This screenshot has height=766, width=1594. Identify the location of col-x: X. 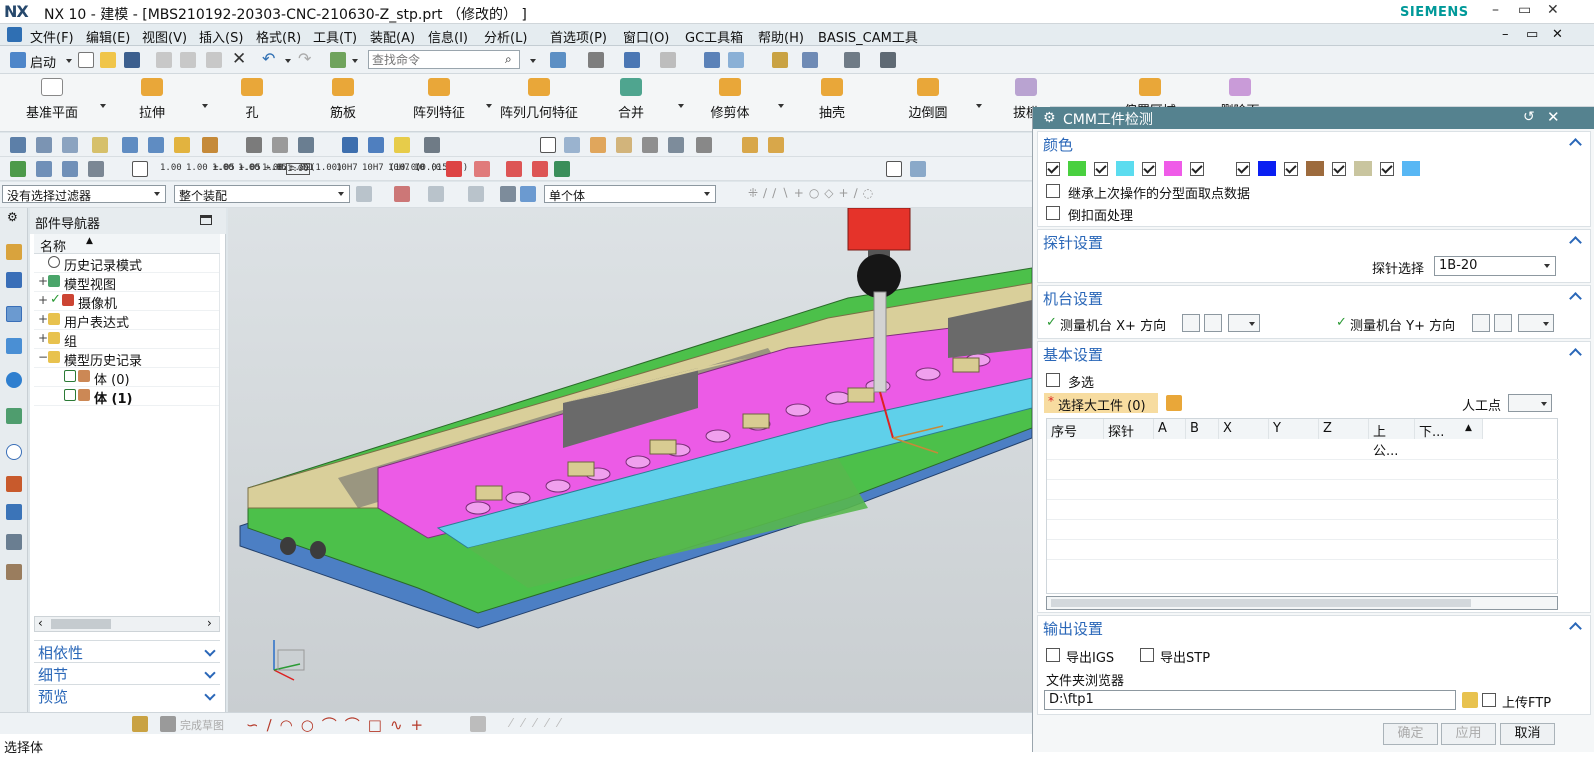
(1244, 429).